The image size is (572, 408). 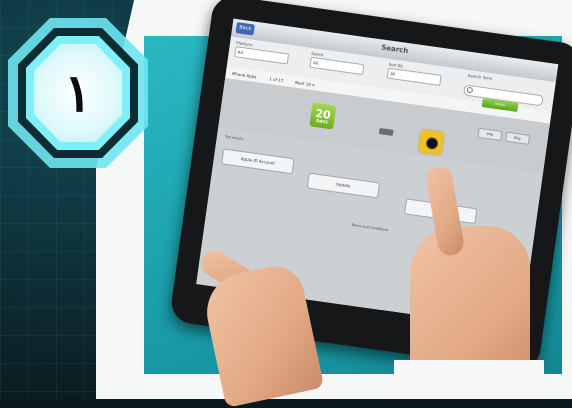 I want to click on results-page: 1 of 17, so click(x=276, y=80).